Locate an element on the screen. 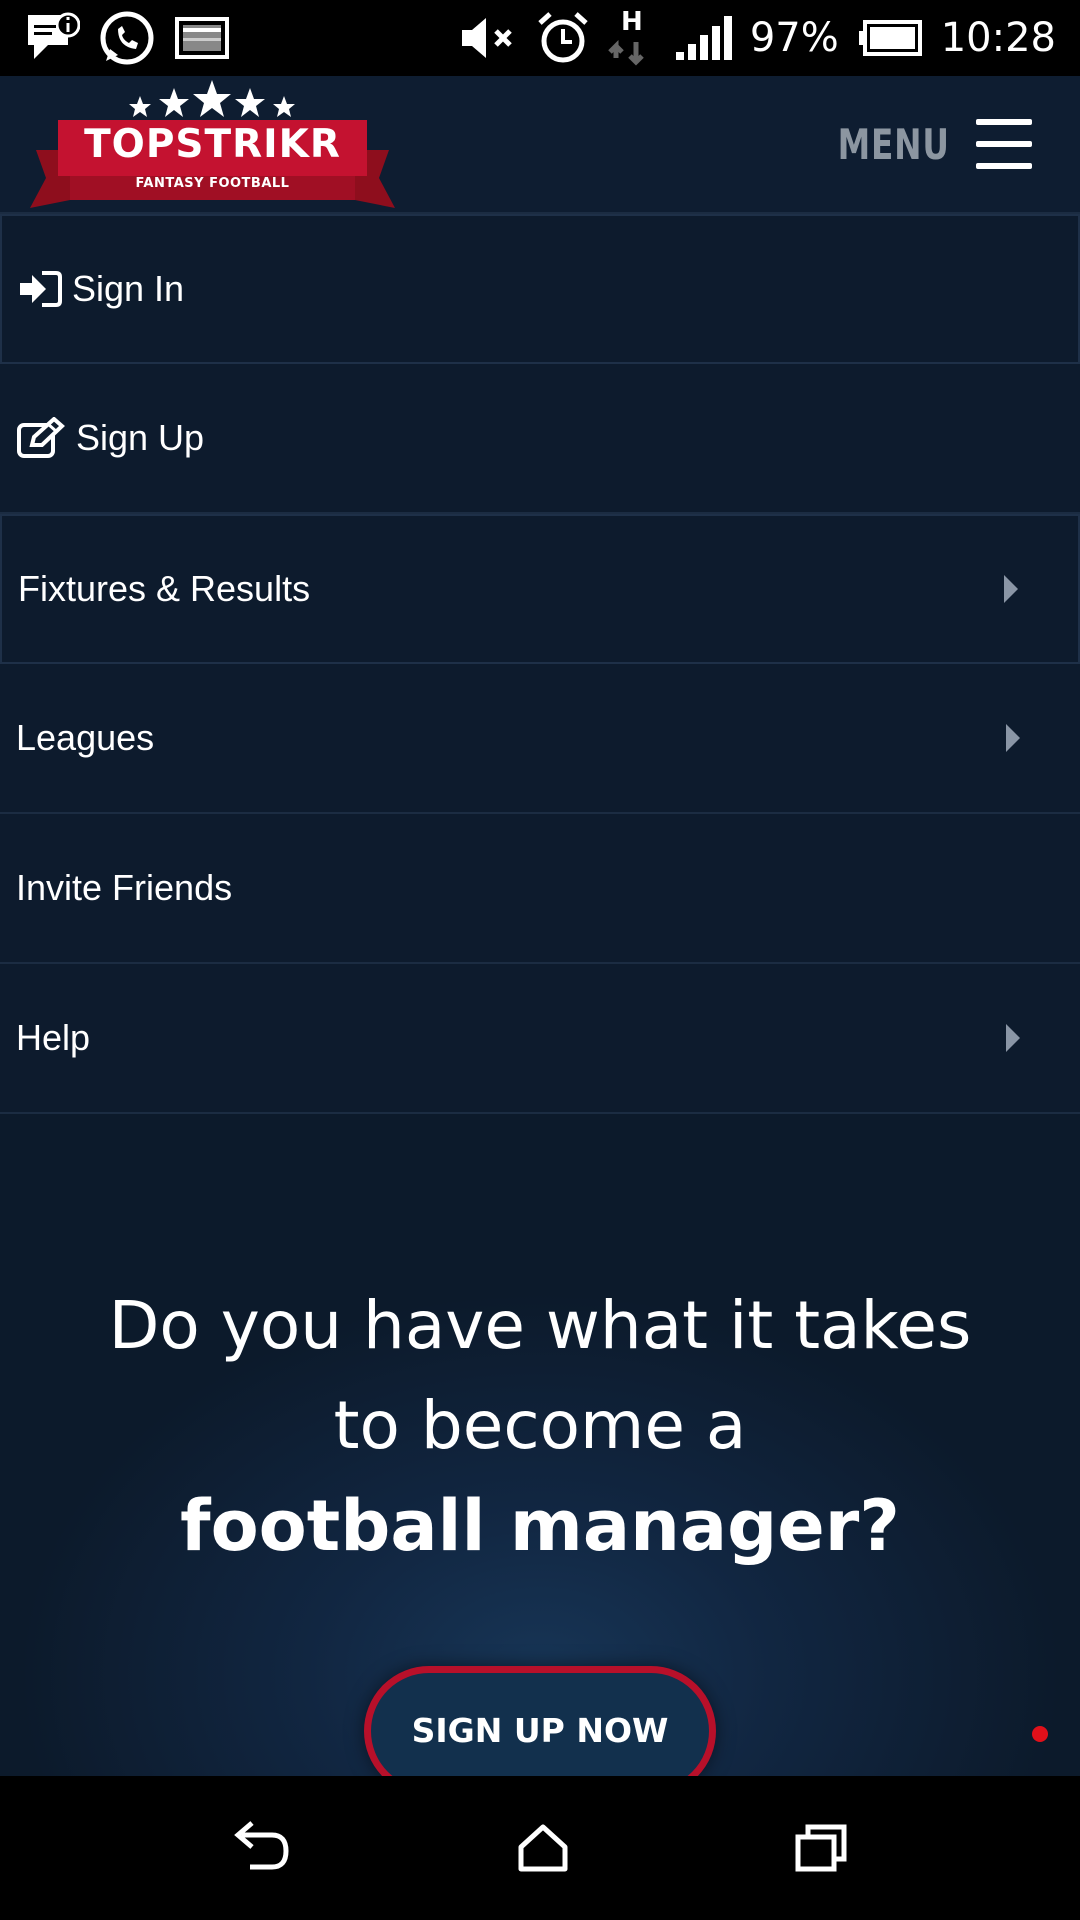  edit-icon is located at coordinates (41, 438).